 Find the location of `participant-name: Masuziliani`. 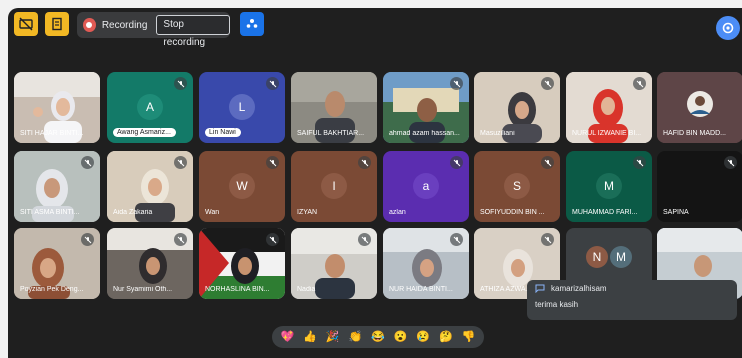

participant-name: Masuziliani is located at coordinates (497, 133).